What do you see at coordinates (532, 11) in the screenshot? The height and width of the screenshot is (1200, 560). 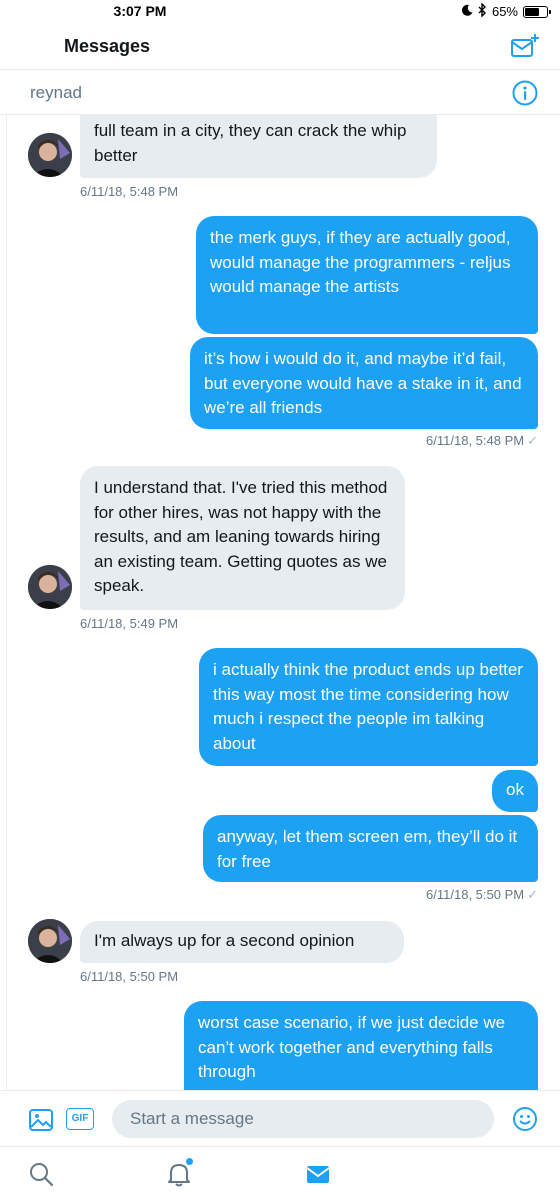 I see `battery-fill` at bounding box center [532, 11].